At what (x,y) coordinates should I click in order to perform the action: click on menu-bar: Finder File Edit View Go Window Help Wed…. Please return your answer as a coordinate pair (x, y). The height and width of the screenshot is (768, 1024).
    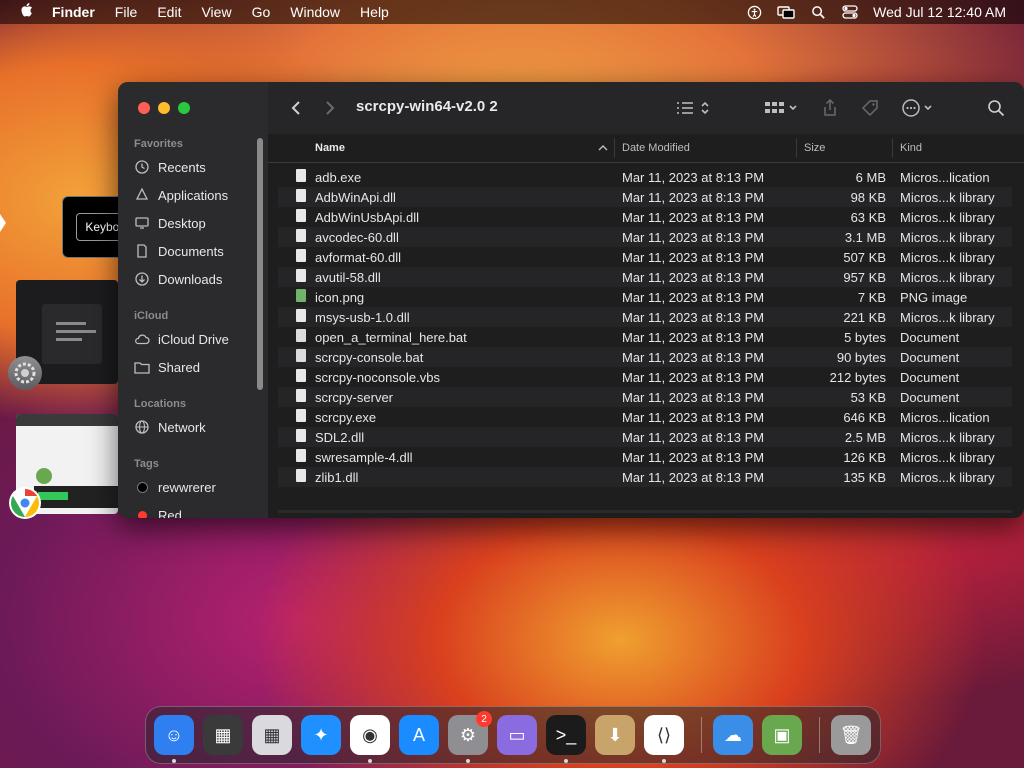
    Looking at the image, I should click on (512, 12).